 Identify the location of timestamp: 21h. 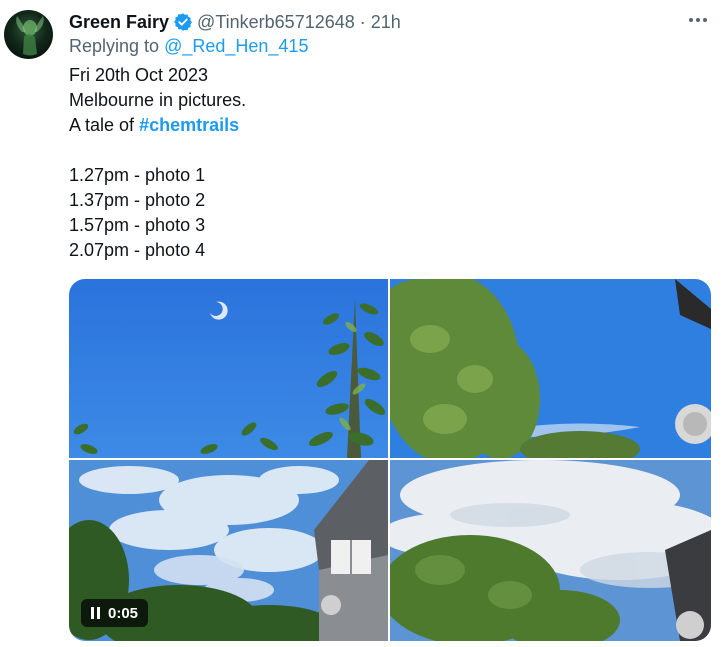
(386, 22).